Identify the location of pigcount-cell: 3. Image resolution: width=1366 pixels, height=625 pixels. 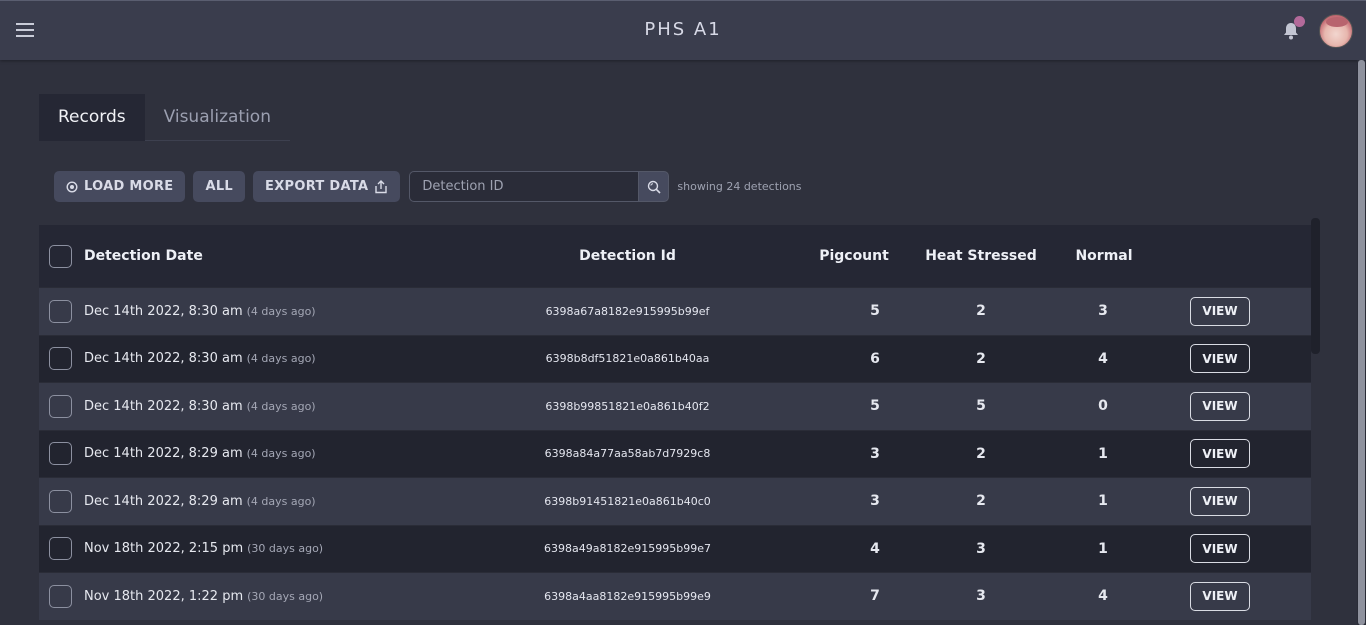
(875, 454).